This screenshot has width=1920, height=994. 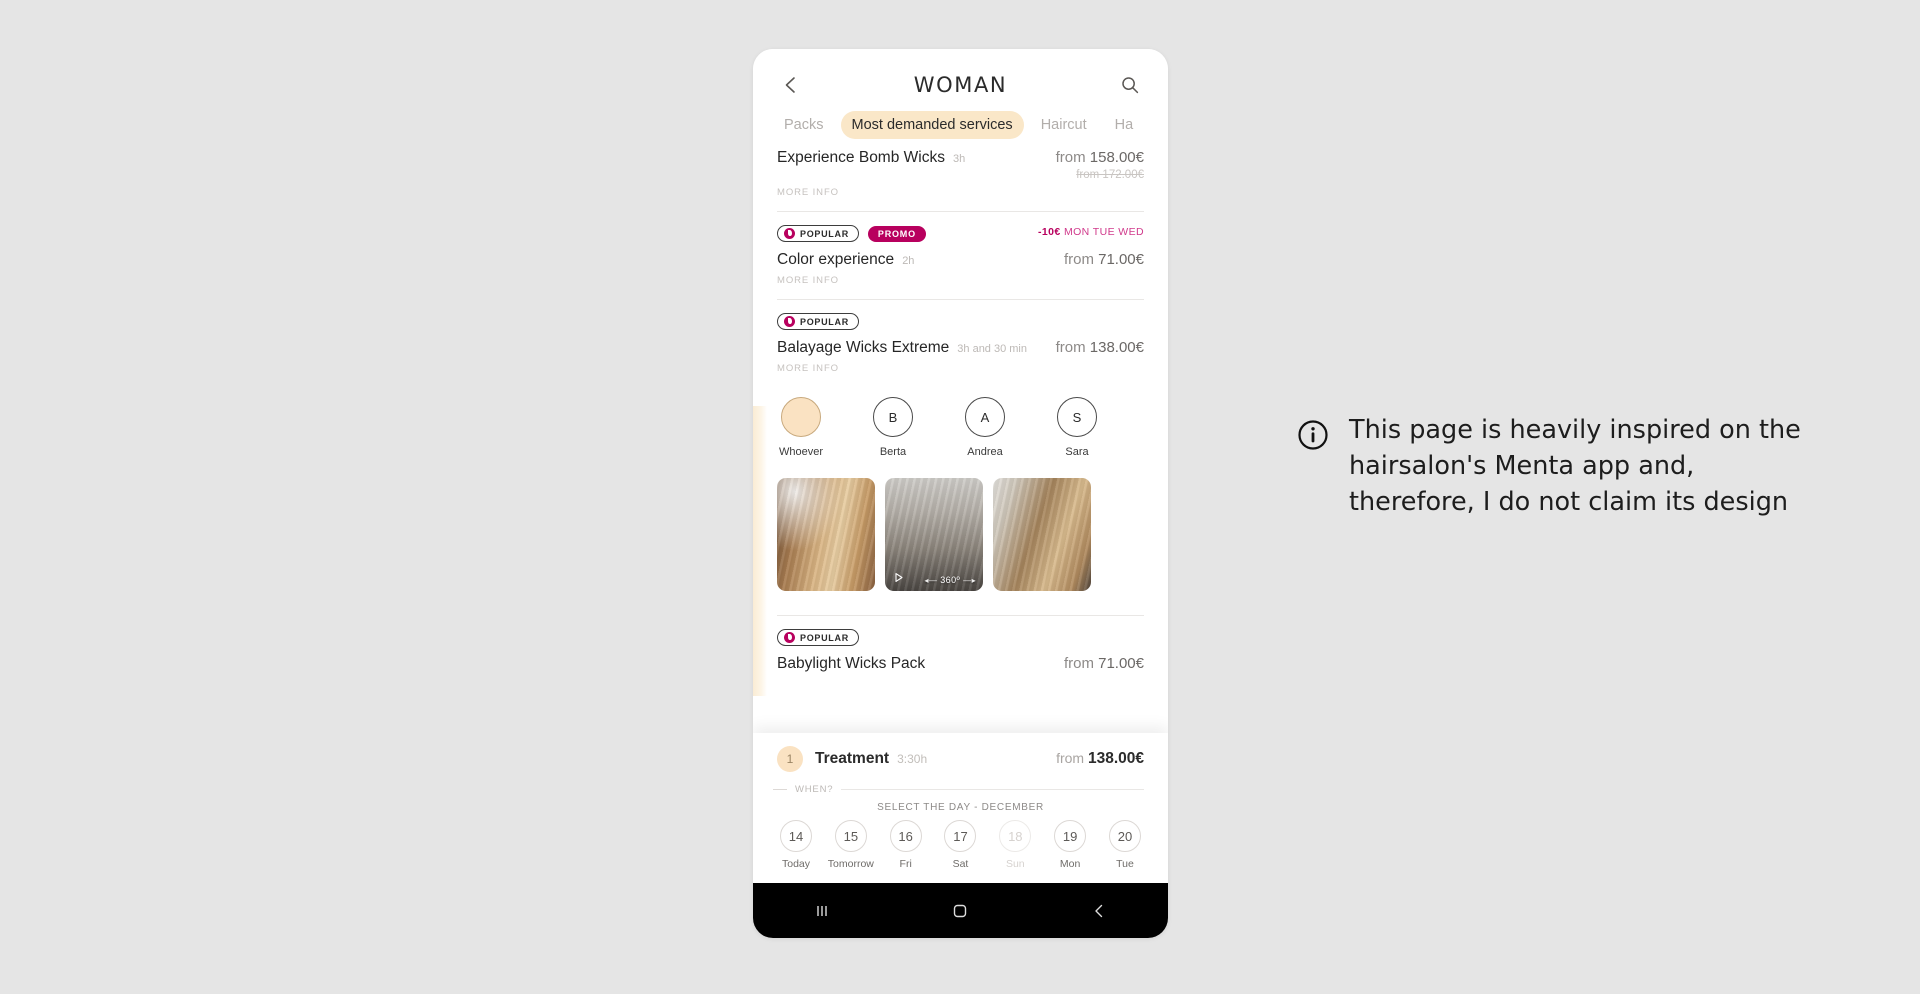 What do you see at coordinates (960, 752) in the screenshot?
I see `treatment-summary: 1 Treatment 3:30h from 138.00€` at bounding box center [960, 752].